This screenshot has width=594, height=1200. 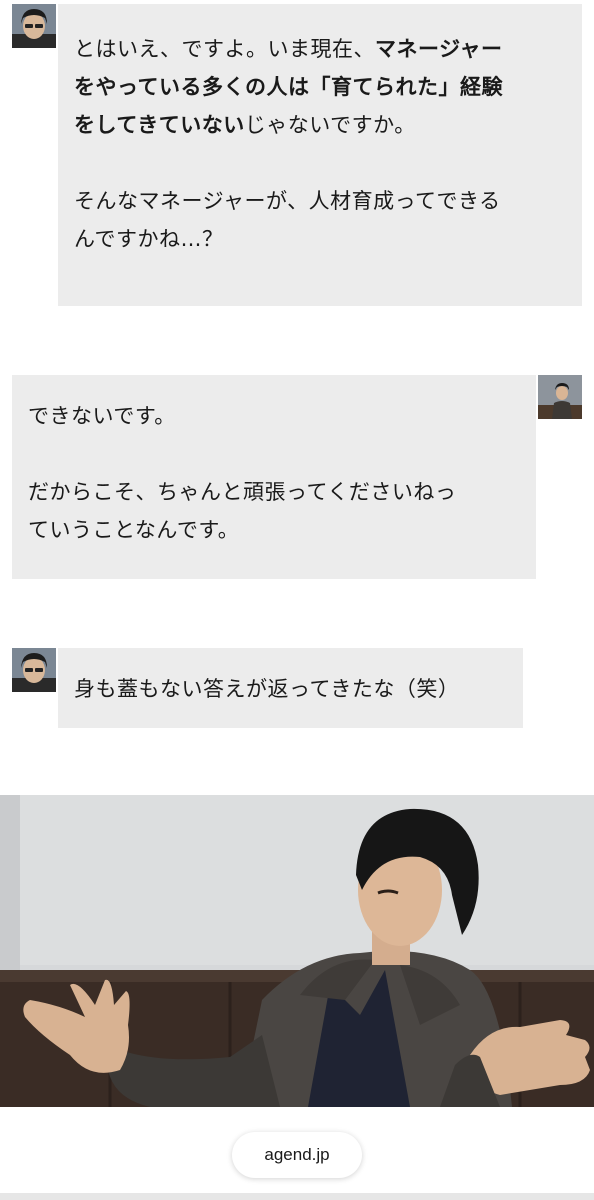 I want to click on message-bubble: 身も蓋もない答えが返ってきたな（笑）, so click(x=290, y=688).